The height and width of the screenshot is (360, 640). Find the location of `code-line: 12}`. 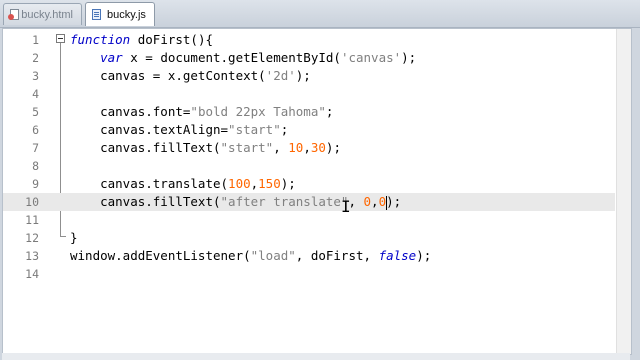

code-line: 12} is located at coordinates (309, 238).